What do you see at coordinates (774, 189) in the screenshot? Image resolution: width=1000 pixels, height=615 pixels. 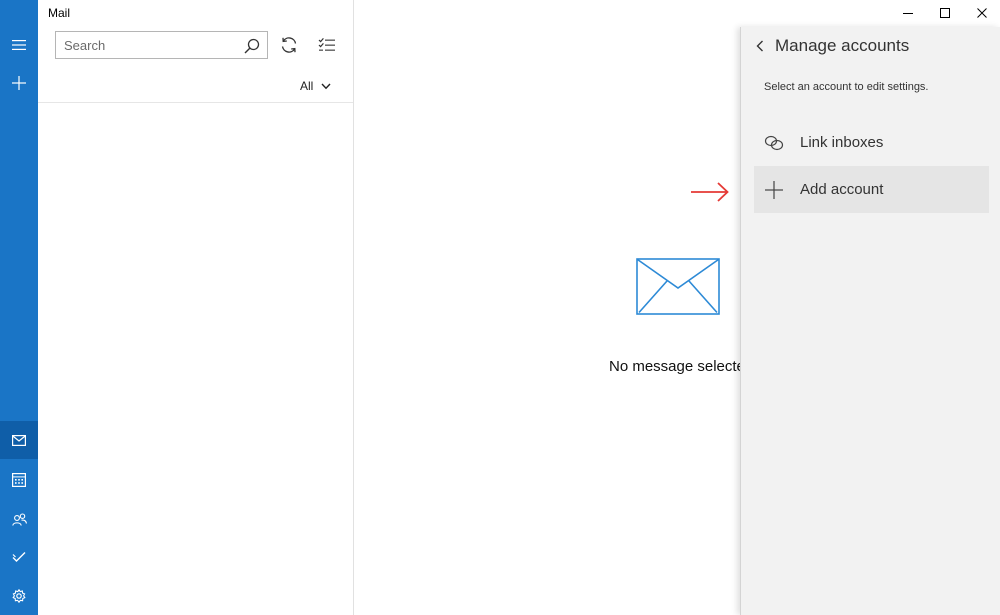 I see `plus-icon` at bounding box center [774, 189].